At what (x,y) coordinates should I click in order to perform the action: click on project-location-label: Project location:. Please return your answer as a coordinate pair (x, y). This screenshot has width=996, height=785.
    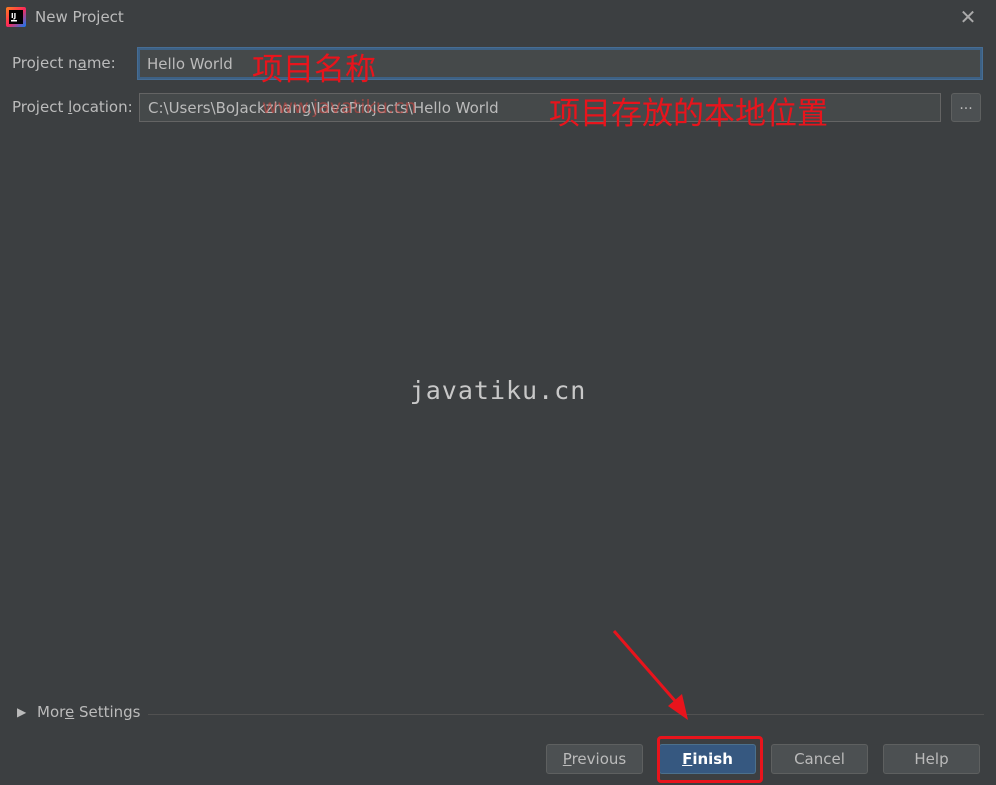
    Looking at the image, I should click on (72, 107).